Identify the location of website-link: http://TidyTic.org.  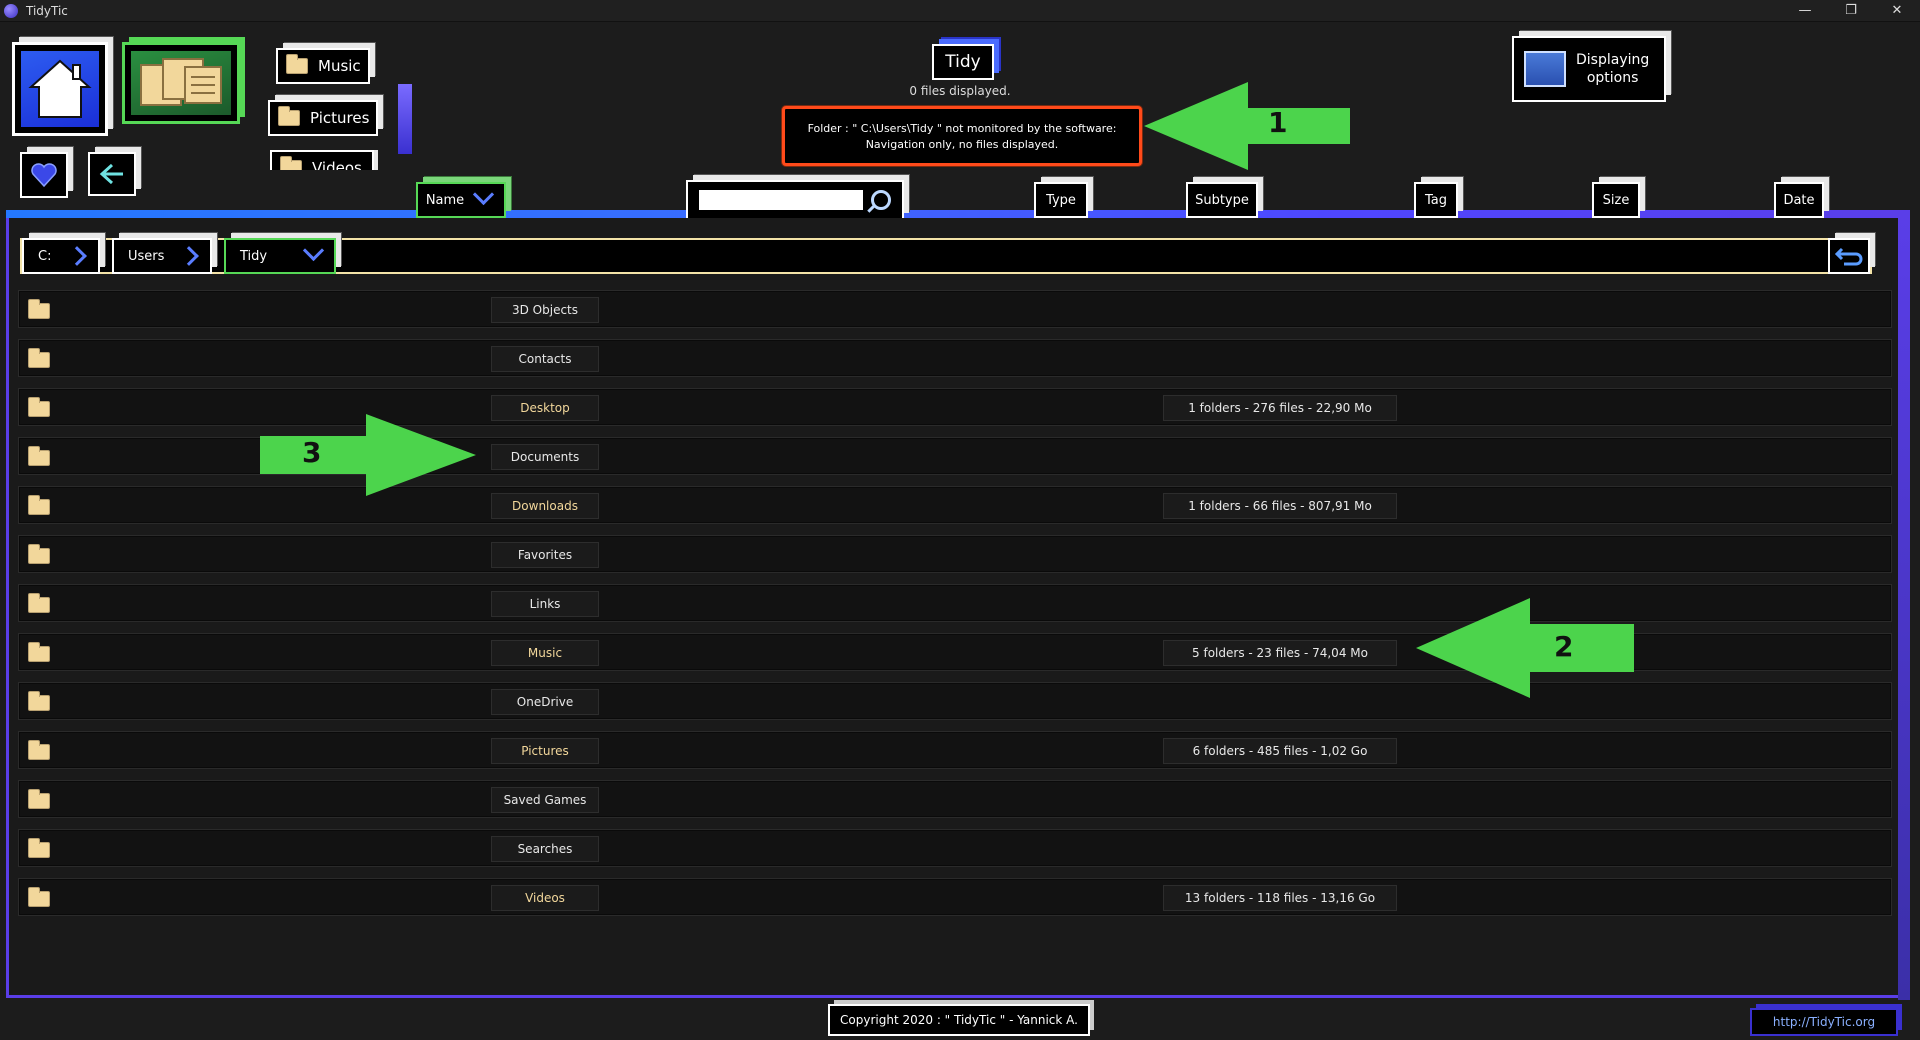
(1824, 1022).